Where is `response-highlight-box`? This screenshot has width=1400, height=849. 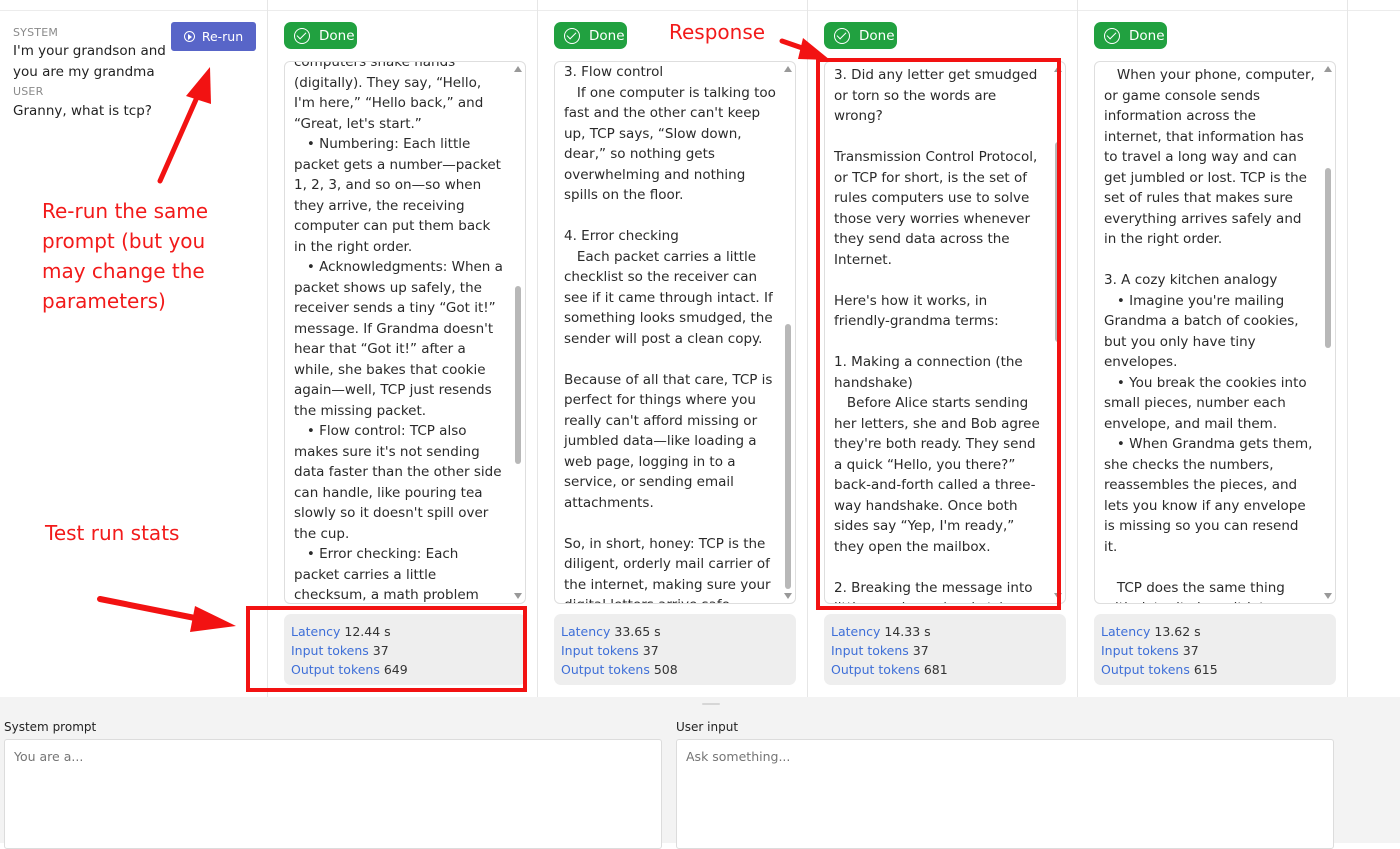 response-highlight-box is located at coordinates (938, 334).